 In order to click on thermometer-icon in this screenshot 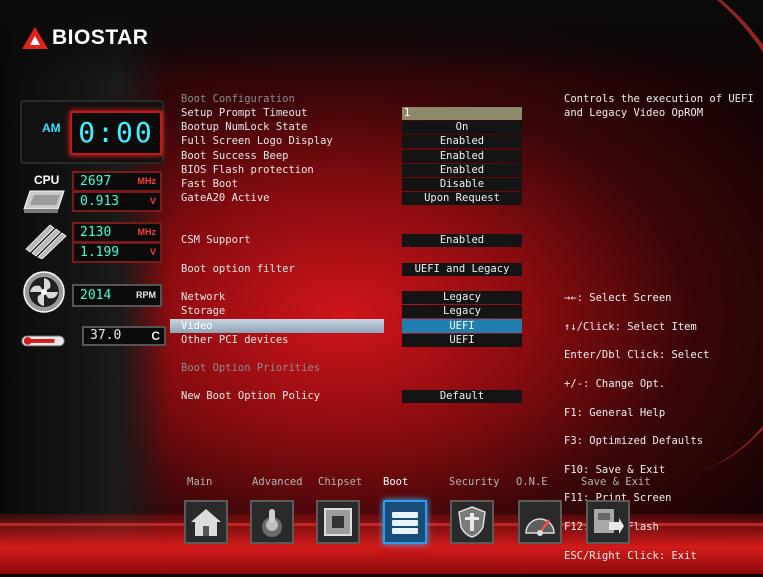, I will do `click(44, 340)`.